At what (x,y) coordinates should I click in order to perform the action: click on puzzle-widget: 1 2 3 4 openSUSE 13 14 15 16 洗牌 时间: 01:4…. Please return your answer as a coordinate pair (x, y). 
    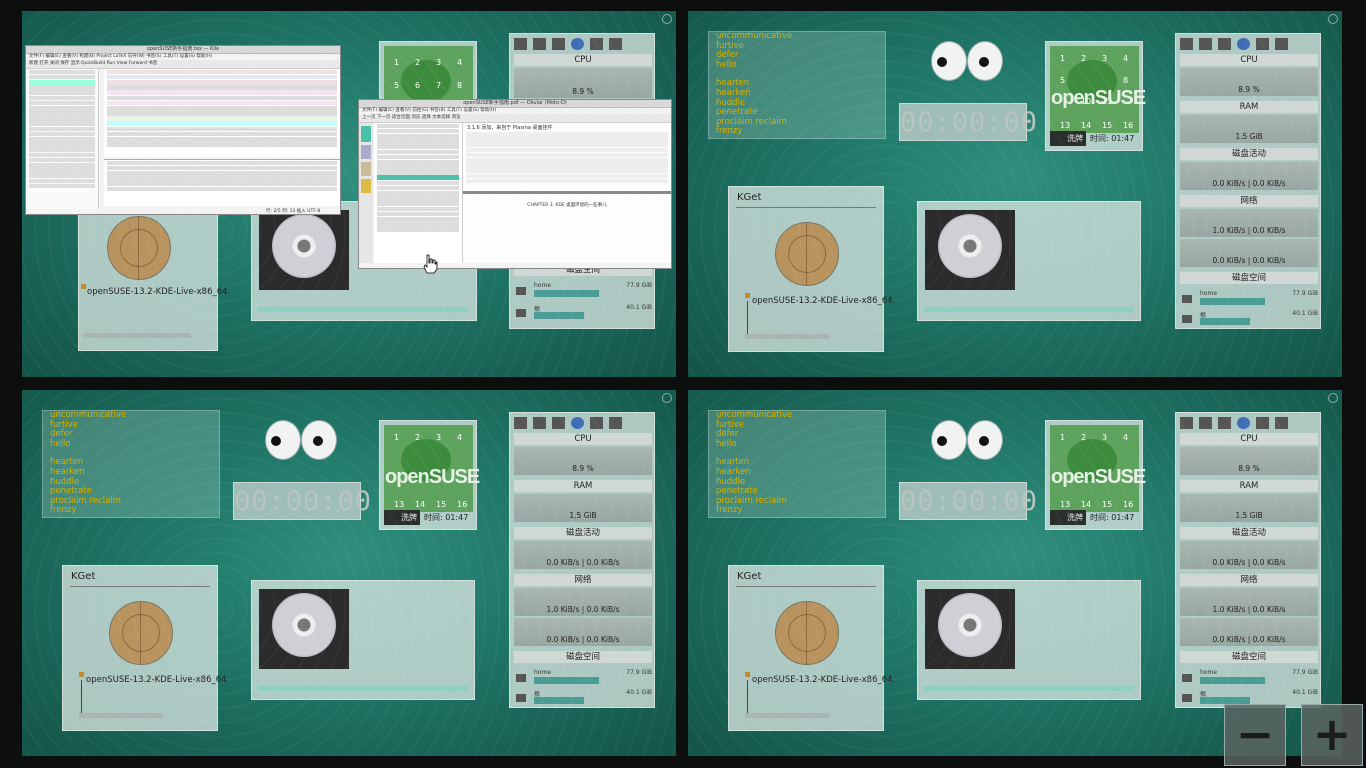
    Looking at the image, I should click on (429, 475).